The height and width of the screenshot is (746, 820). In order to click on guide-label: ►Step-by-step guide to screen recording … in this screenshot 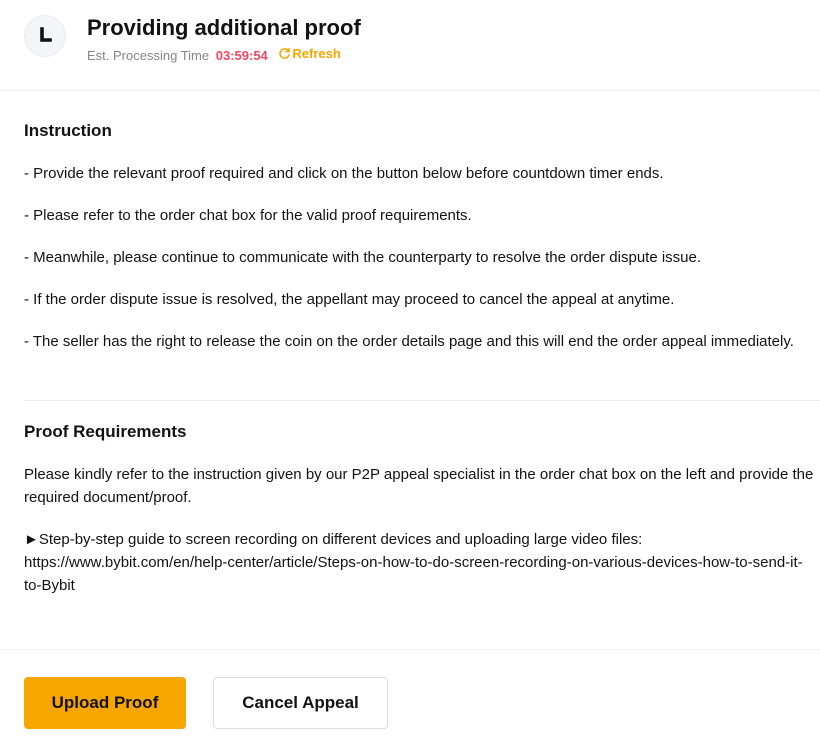, I will do `click(333, 539)`.